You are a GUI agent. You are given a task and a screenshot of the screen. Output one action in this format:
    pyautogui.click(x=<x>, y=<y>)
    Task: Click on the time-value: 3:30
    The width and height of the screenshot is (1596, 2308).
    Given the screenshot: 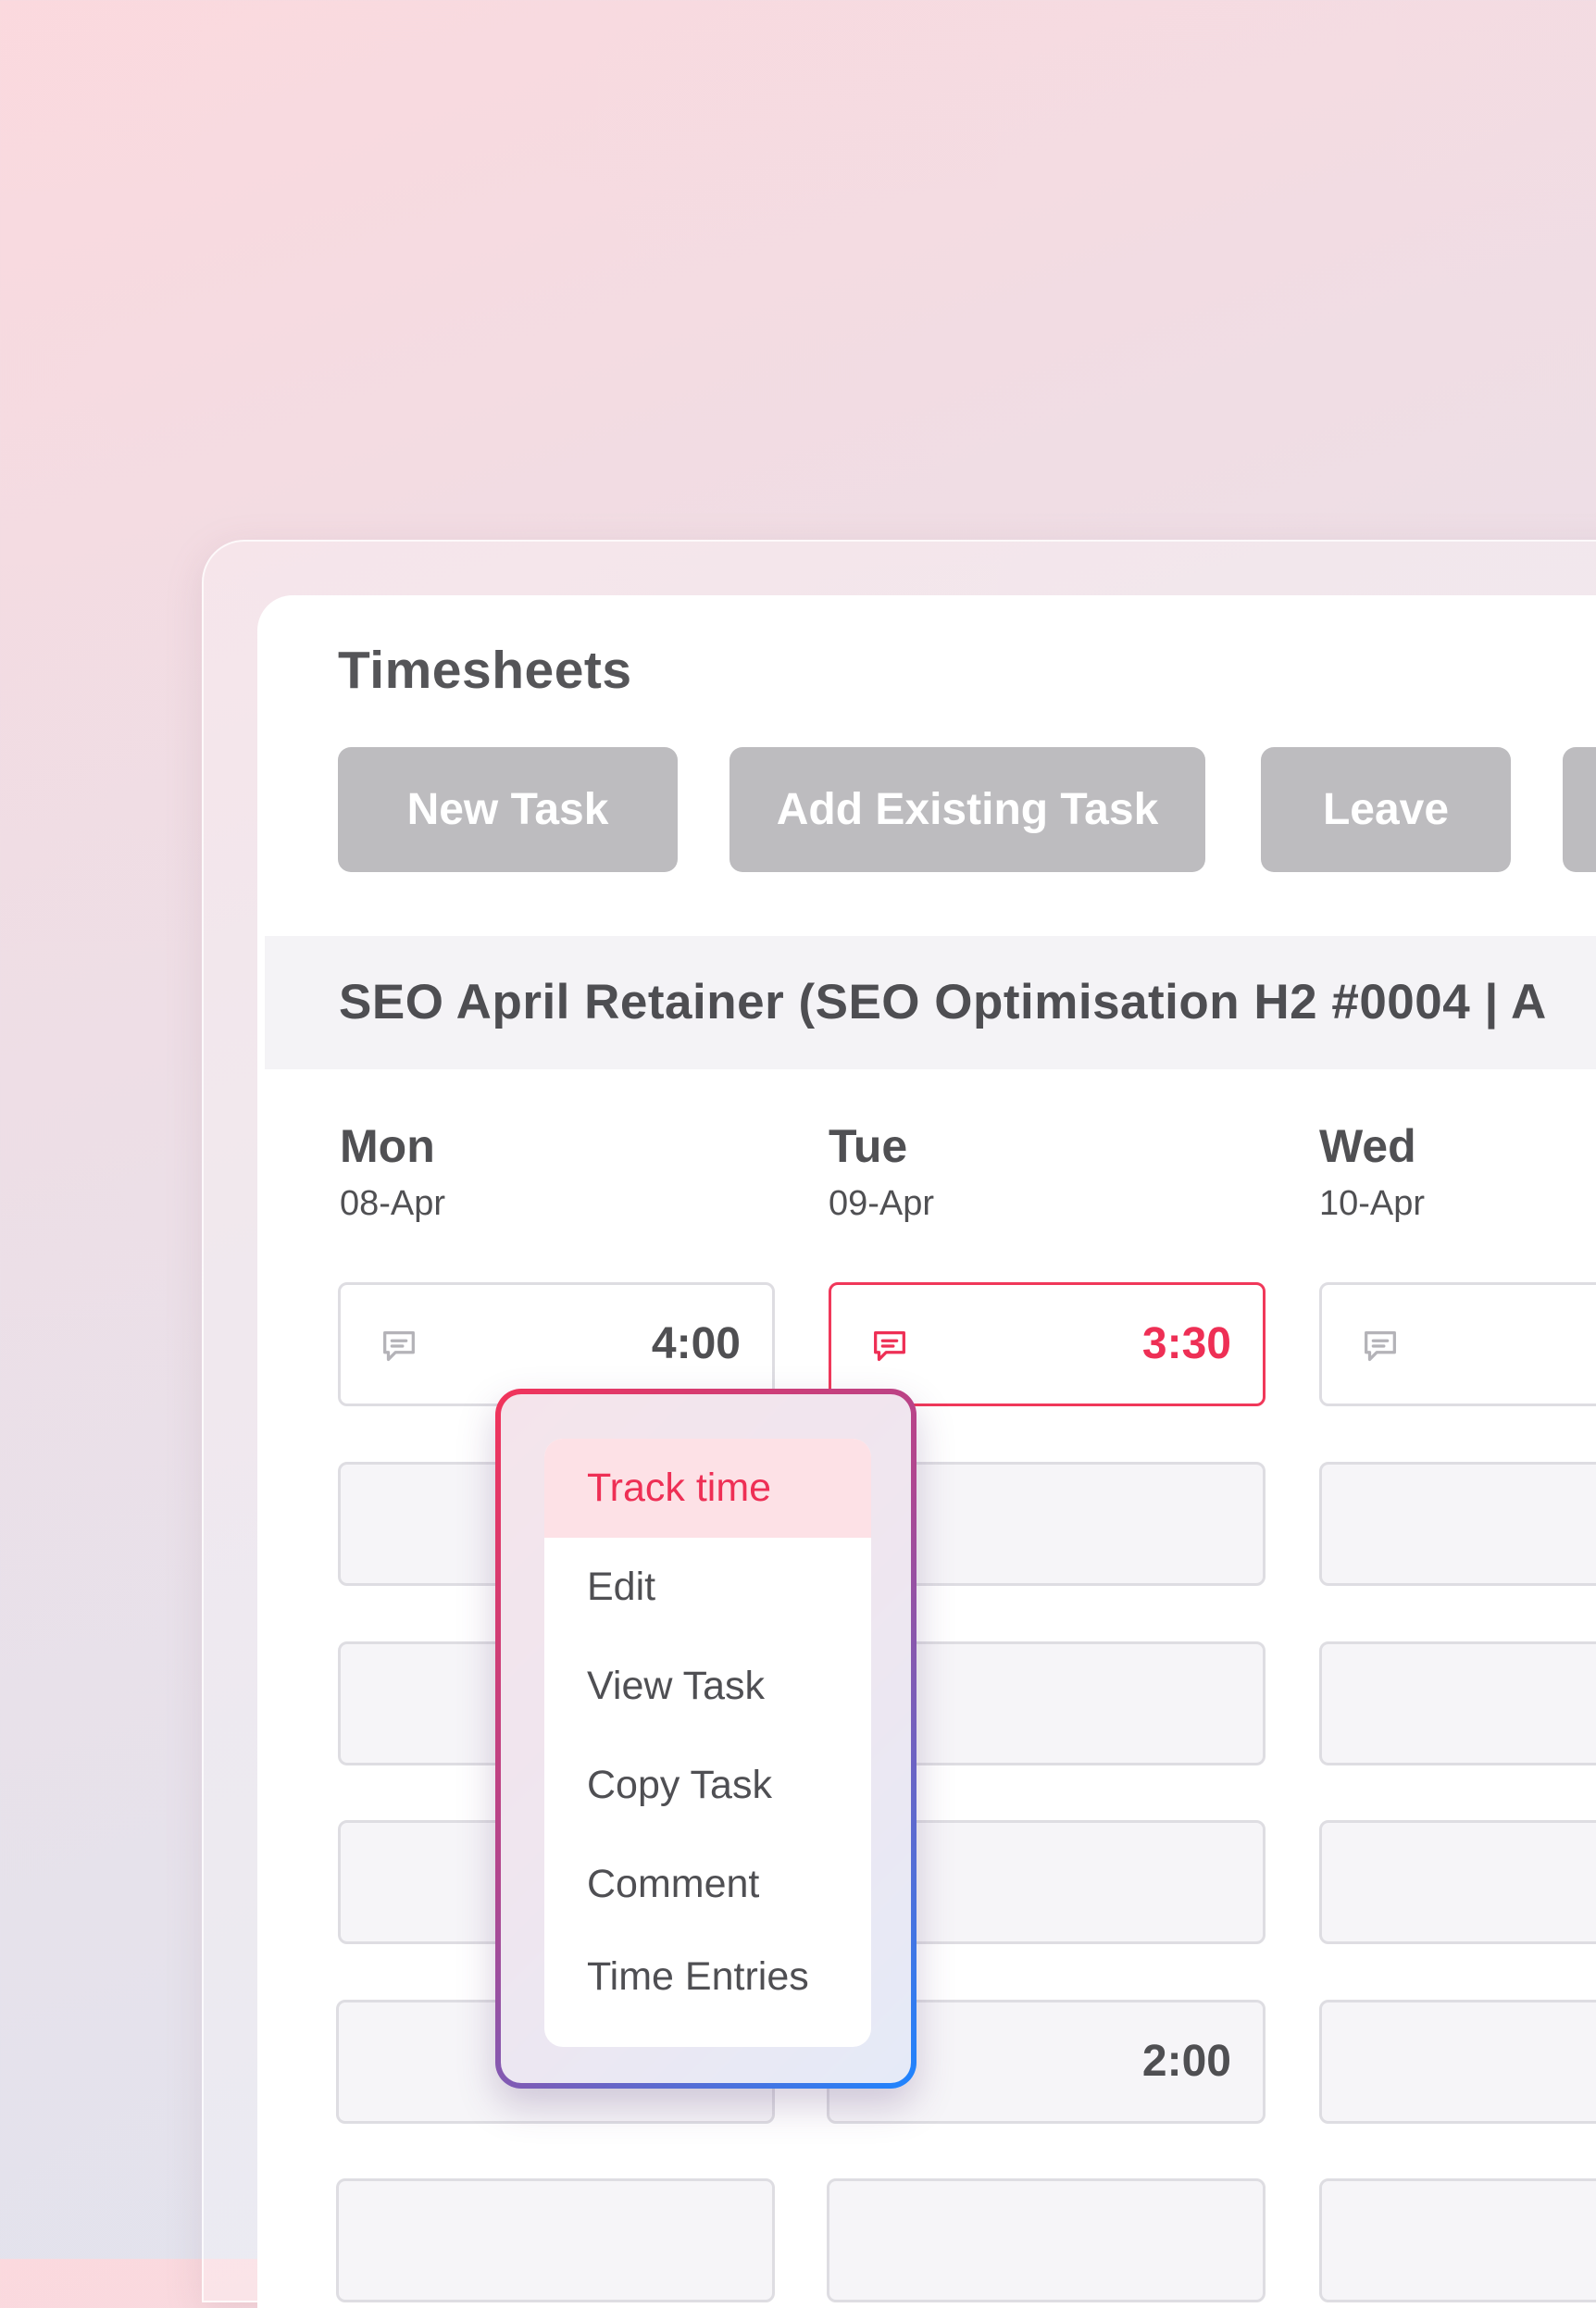 What is the action you would take?
    pyautogui.click(x=1186, y=1343)
    